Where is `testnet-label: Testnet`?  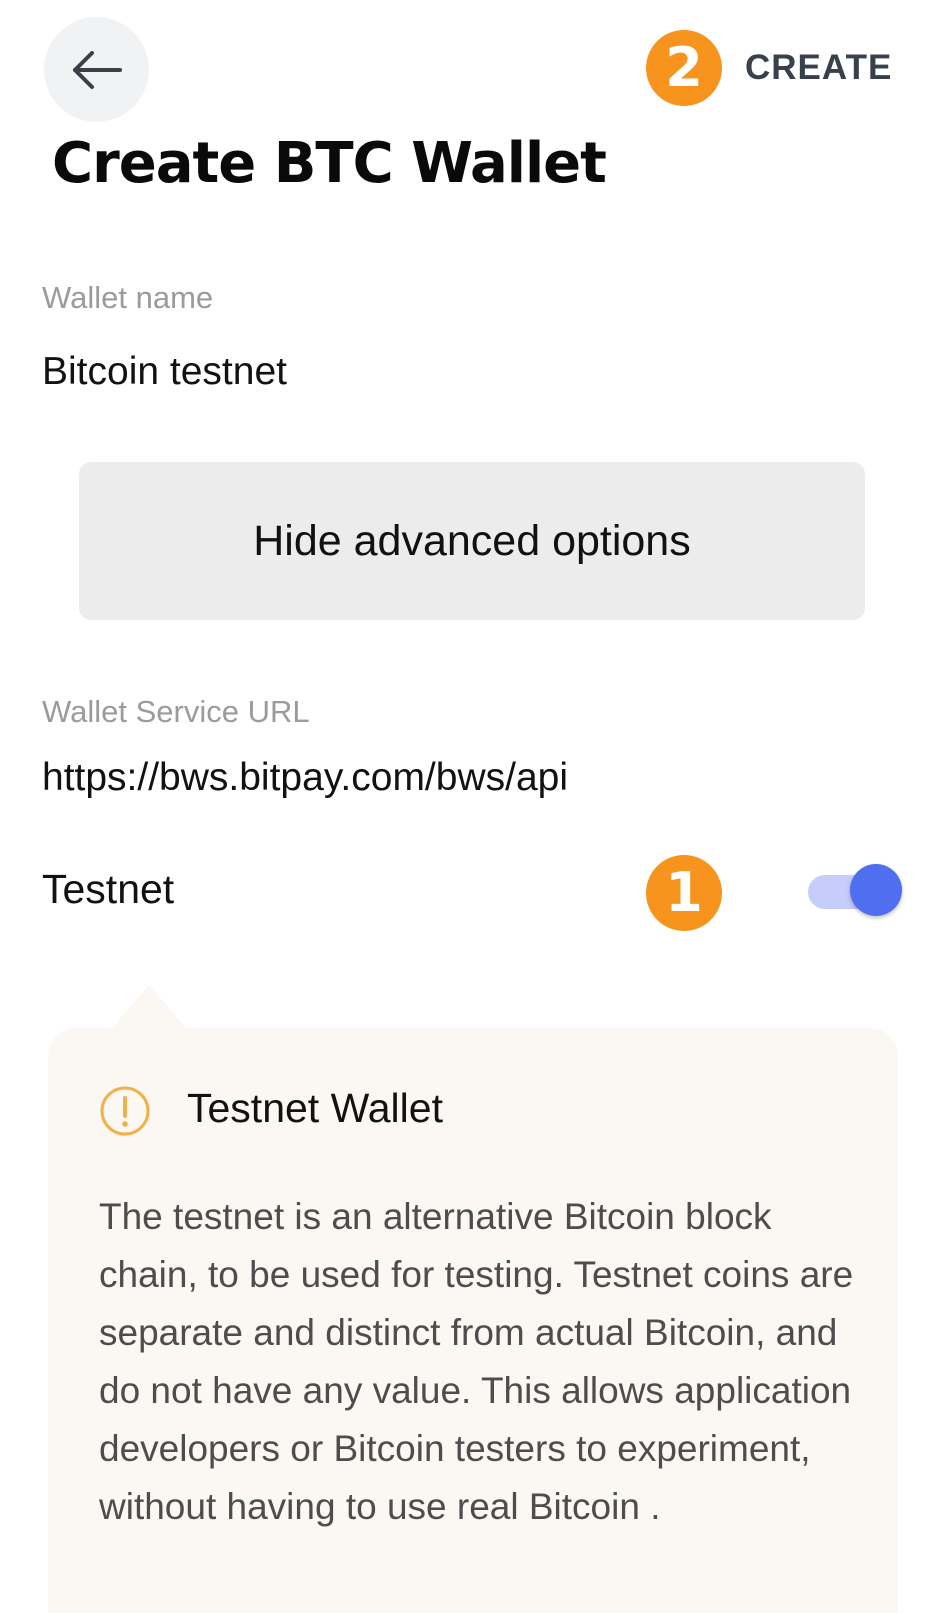 testnet-label: Testnet is located at coordinates (108, 889).